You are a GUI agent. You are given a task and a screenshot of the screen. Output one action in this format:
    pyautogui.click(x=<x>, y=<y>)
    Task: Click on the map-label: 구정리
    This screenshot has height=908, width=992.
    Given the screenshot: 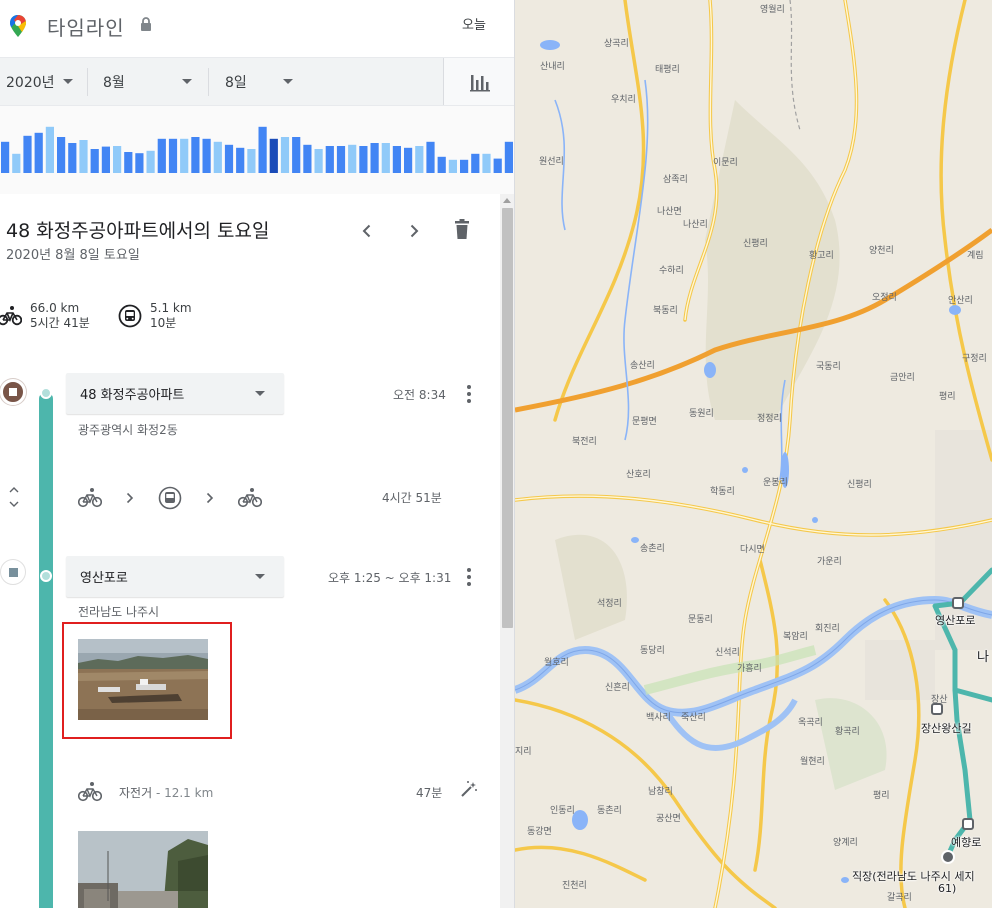 What is the action you would take?
    pyautogui.click(x=974, y=359)
    